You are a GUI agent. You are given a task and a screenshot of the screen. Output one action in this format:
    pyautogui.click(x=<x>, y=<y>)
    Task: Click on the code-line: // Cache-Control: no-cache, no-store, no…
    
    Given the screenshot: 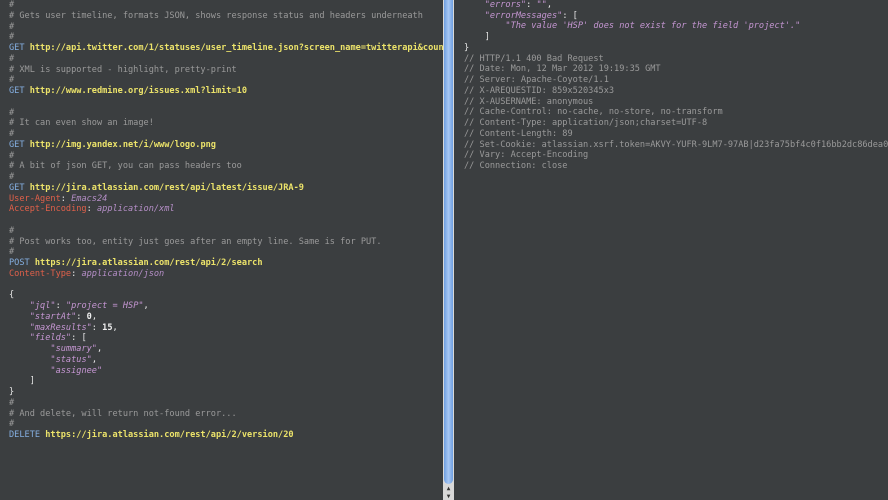 What is the action you would take?
    pyautogui.click(x=676, y=112)
    